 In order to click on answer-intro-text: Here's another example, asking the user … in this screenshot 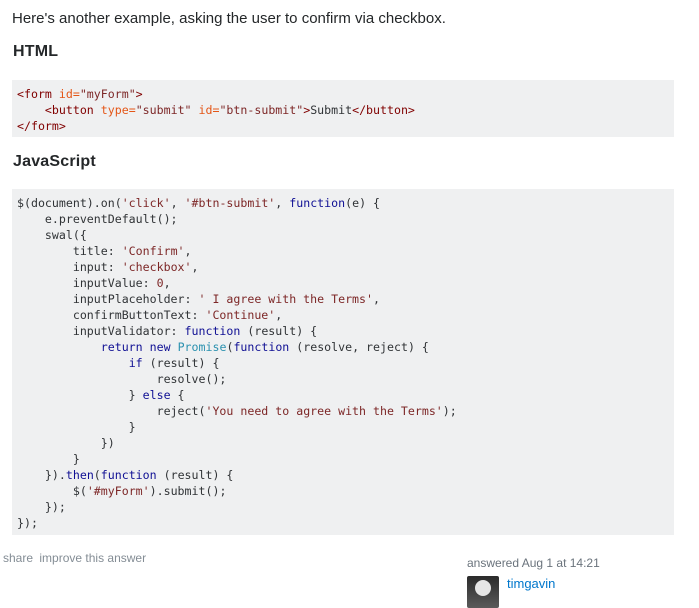, I will do `click(229, 18)`.